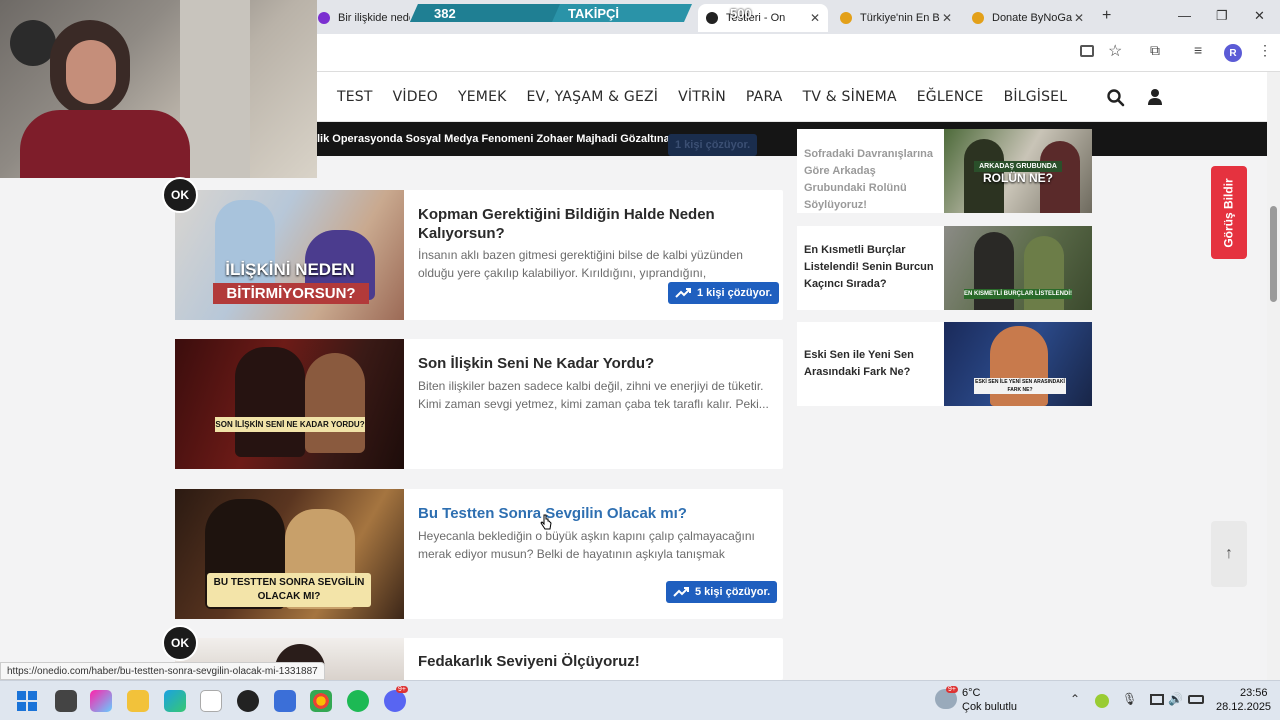 The image size is (1280, 720). Describe the element at coordinates (395, 701) in the screenshot. I see `discord-icon` at that location.